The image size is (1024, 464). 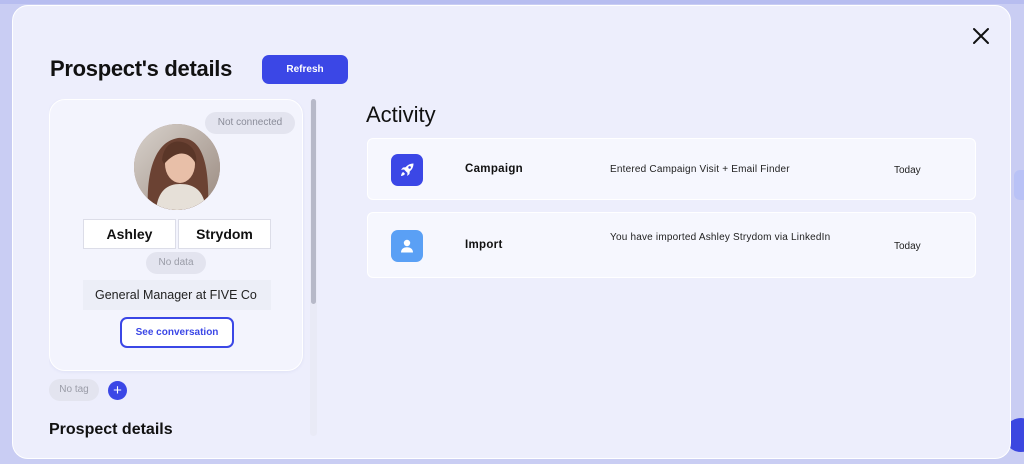 I want to click on user-icon, so click(x=407, y=246).